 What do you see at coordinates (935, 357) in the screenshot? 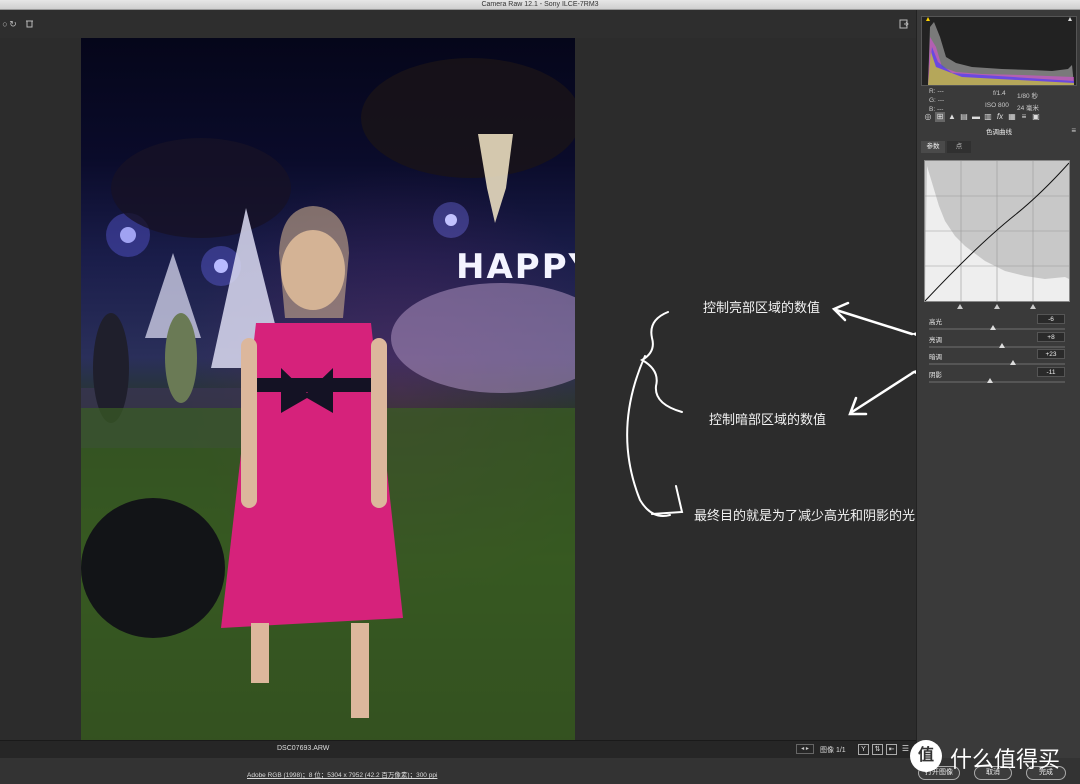
I see `slider-label: 暗调` at bounding box center [935, 357].